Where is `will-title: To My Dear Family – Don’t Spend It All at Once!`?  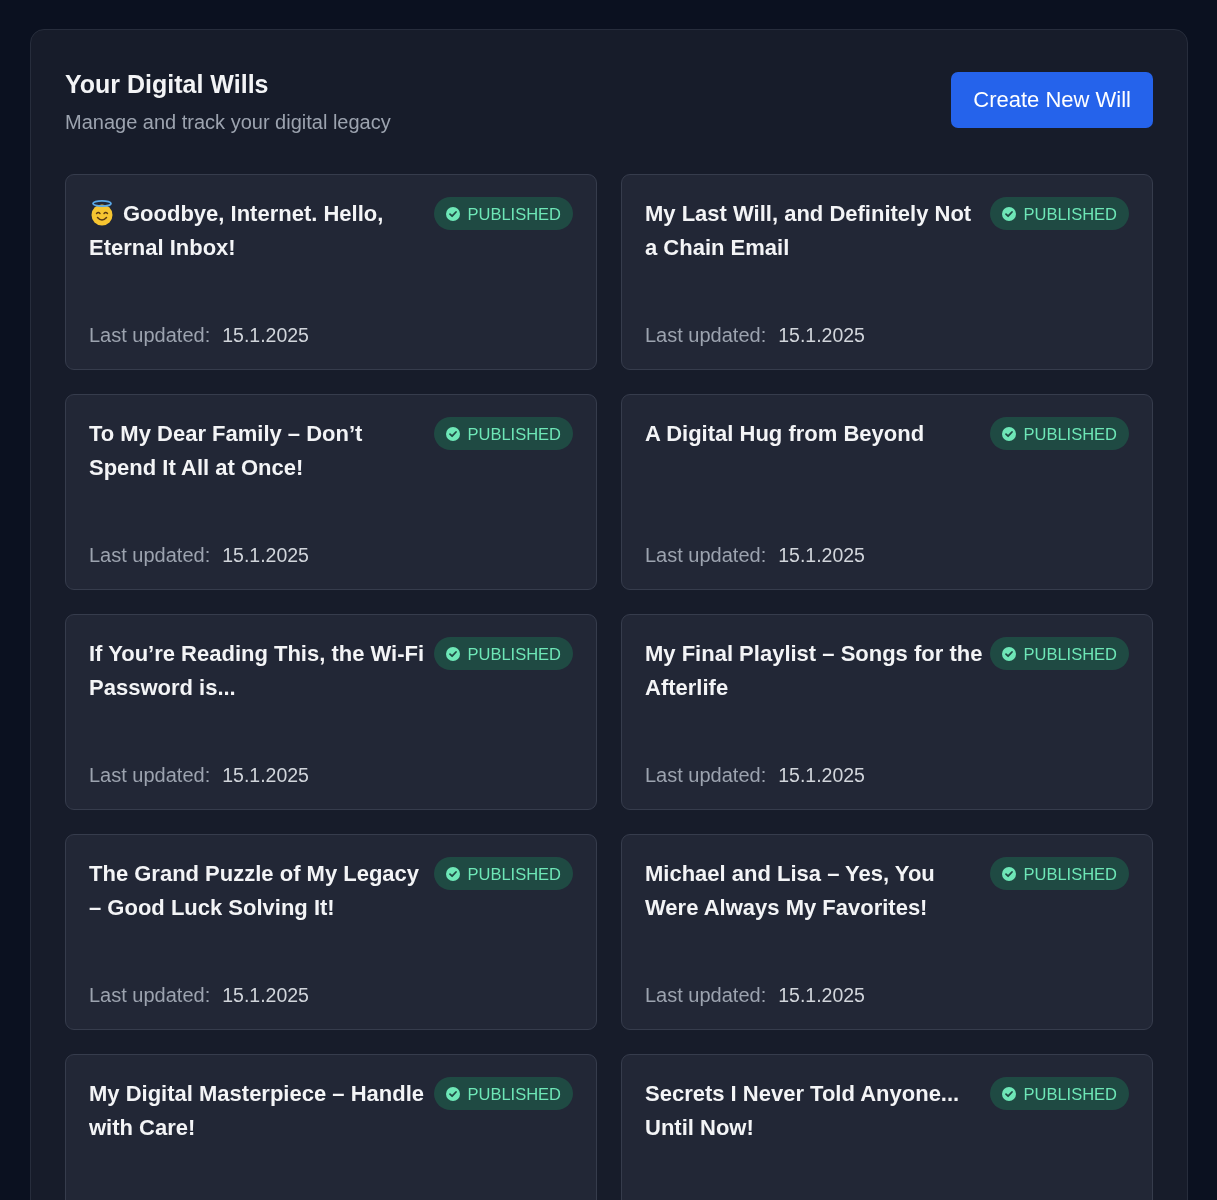 will-title: To My Dear Family – Don’t Spend It All at Once! is located at coordinates (226, 450).